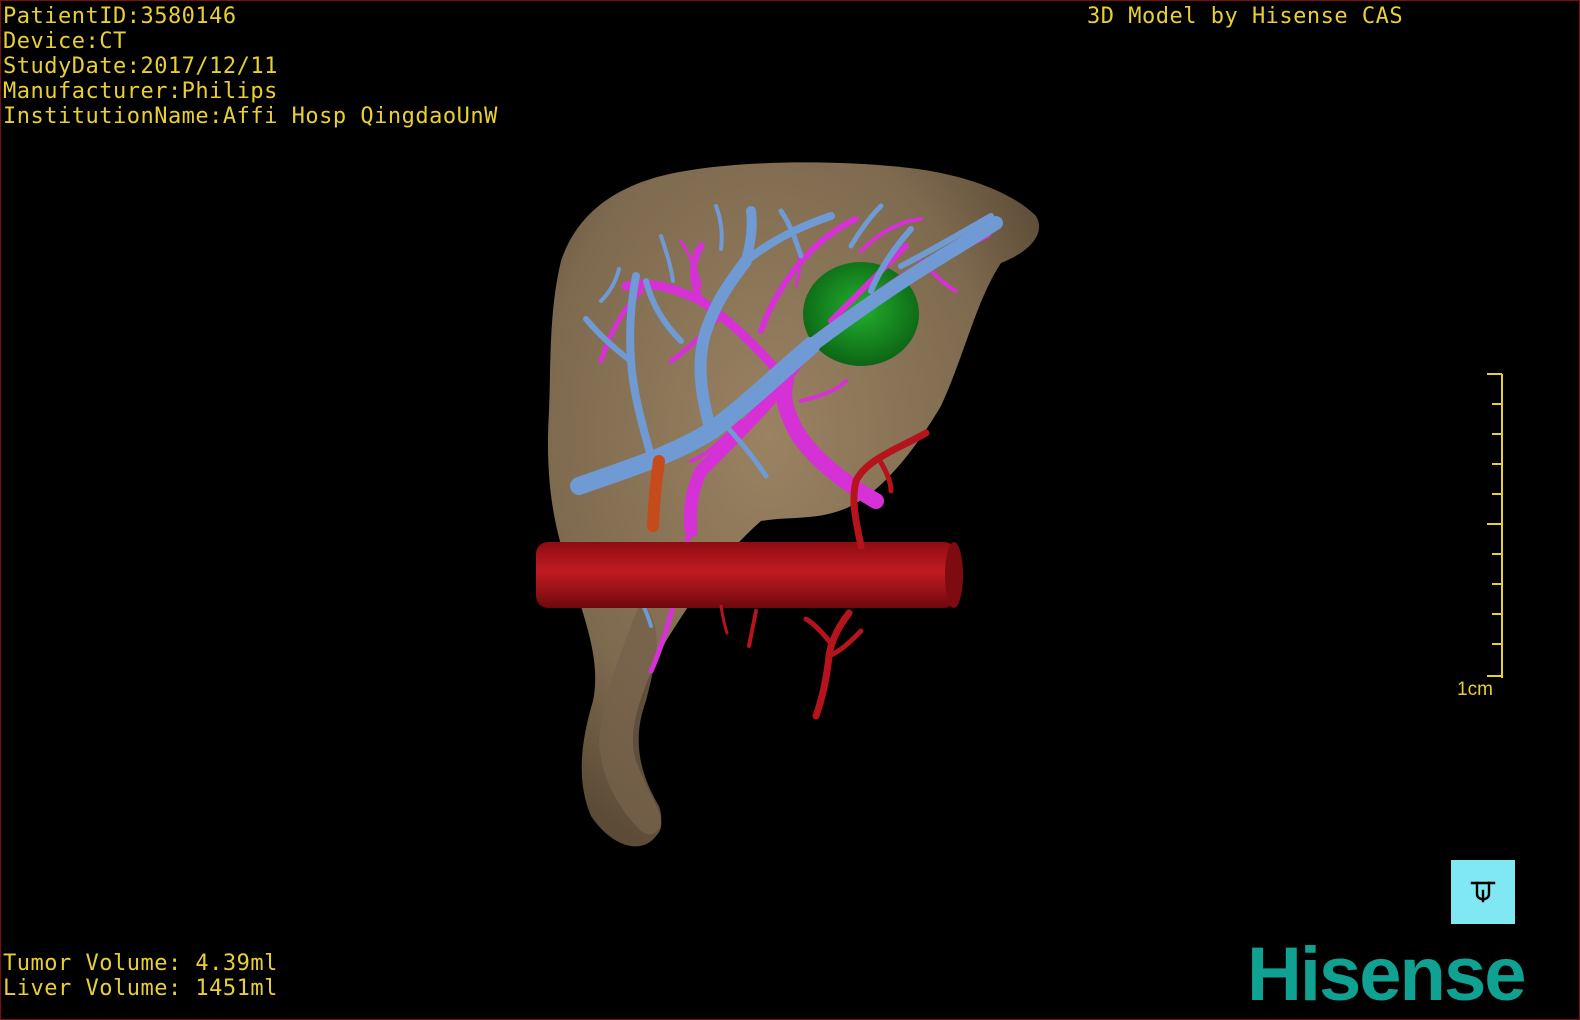  Describe the element at coordinates (140, 66) in the screenshot. I see `study-date: StudyDate:2017/12/11` at that location.